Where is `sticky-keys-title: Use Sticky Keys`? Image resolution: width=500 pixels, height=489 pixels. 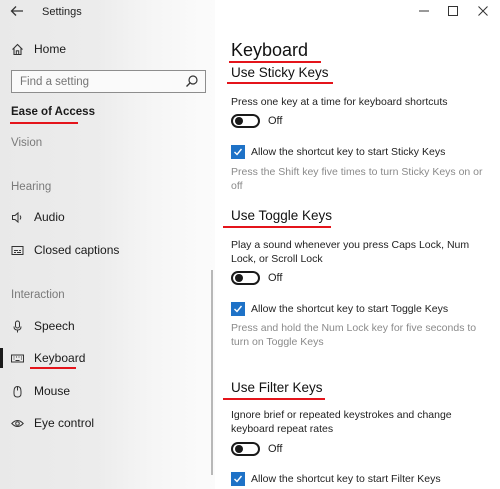 sticky-keys-title: Use Sticky Keys is located at coordinates (280, 72).